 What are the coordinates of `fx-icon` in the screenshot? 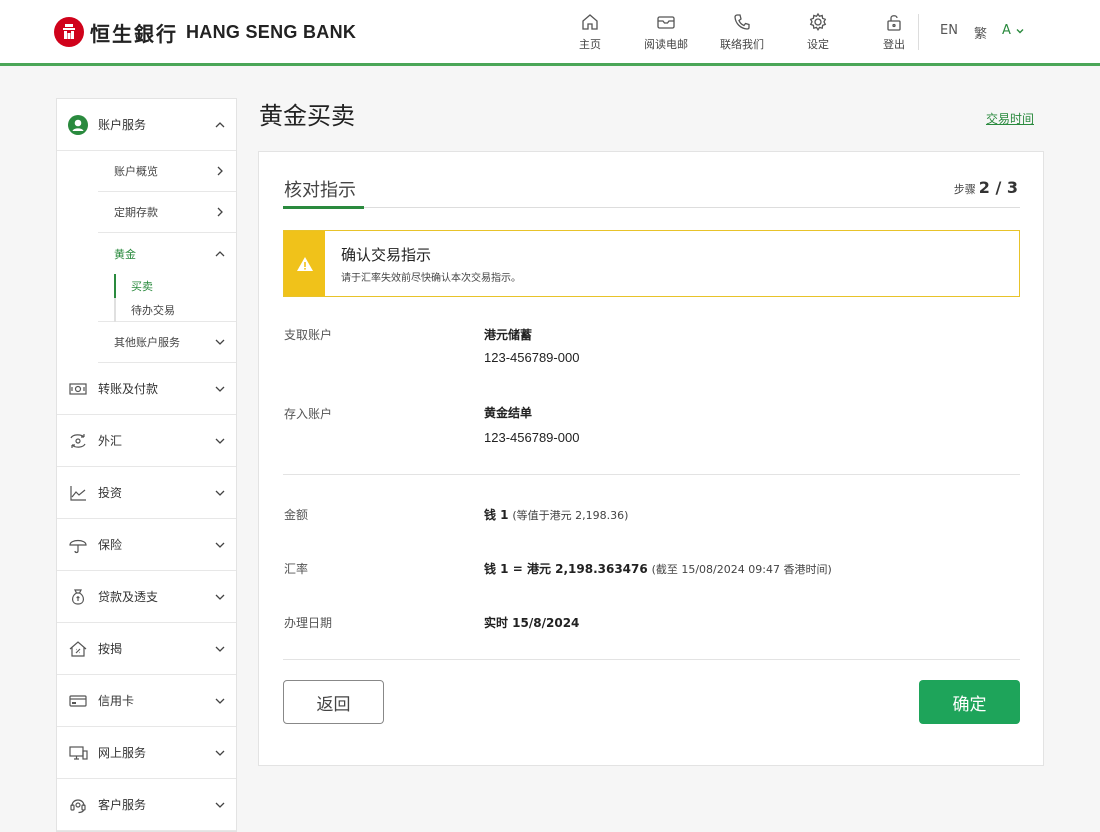 It's located at (78, 441).